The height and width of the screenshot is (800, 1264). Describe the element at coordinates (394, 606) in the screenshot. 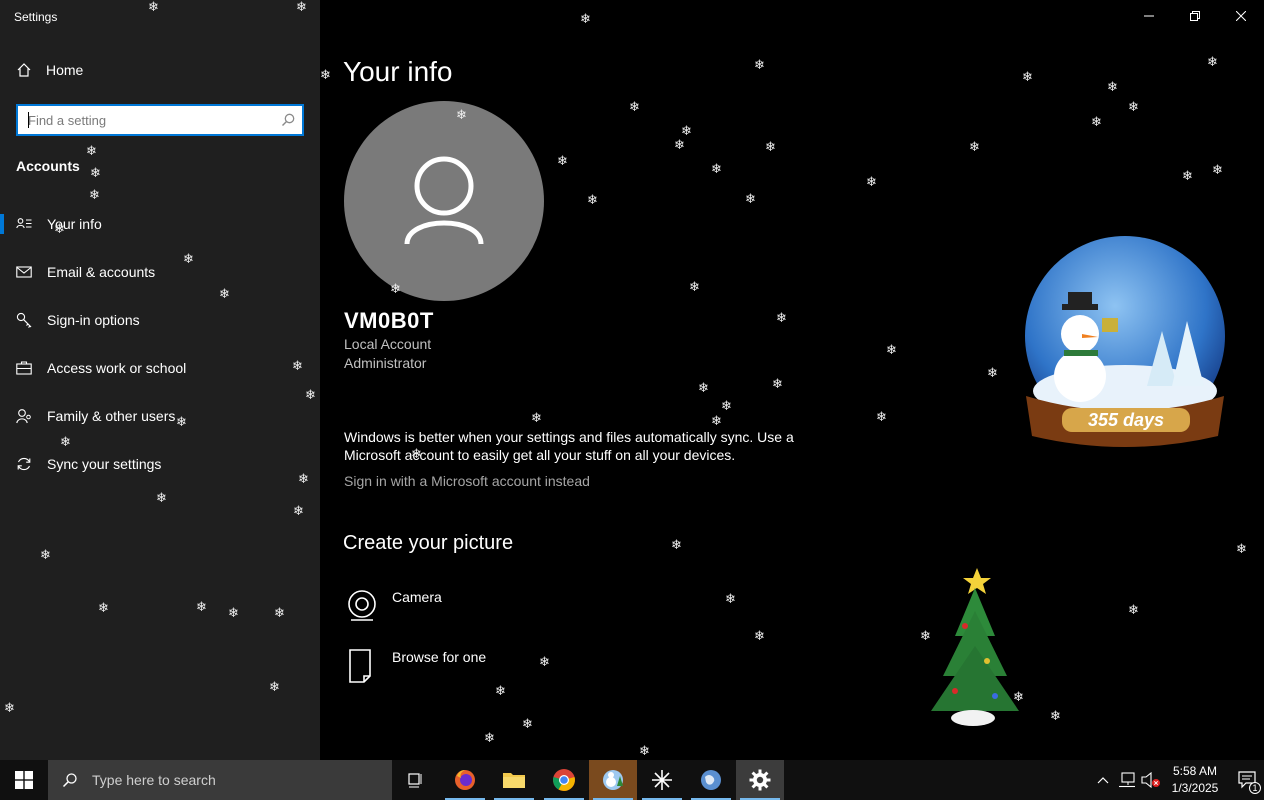

I see `camera-option: Camera` at that location.